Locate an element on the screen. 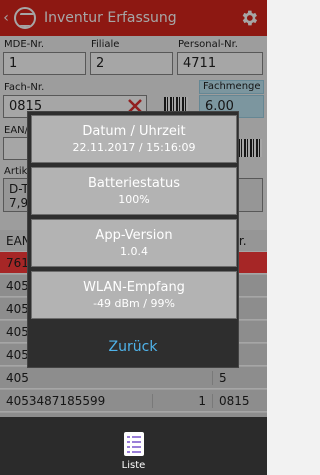  bottom-nav: Liste is located at coordinates (133, 446).